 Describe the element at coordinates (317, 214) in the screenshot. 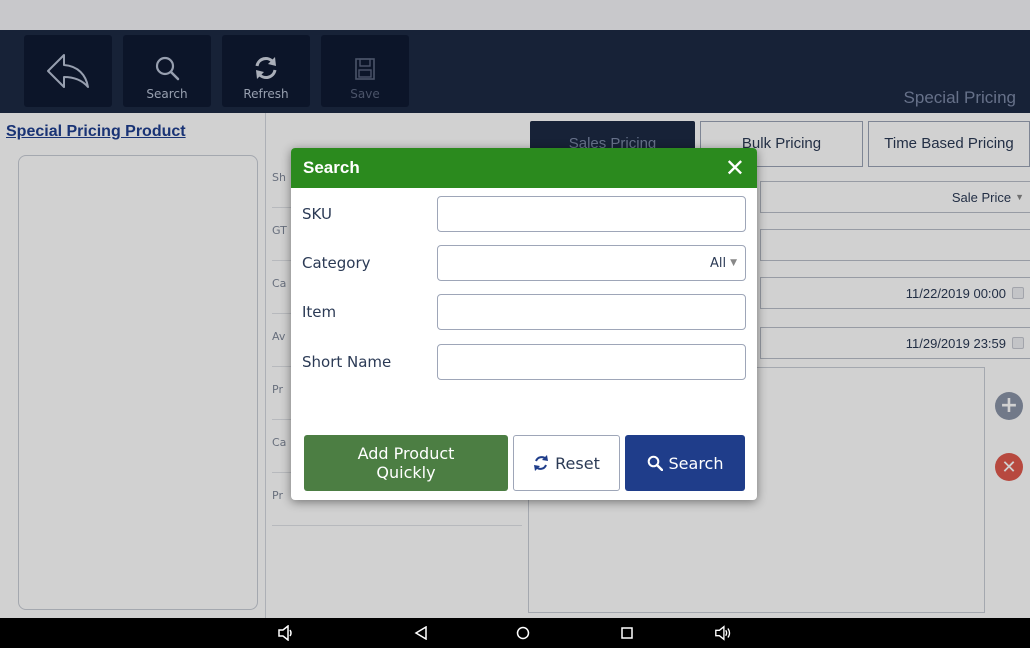

I see `sku-label: SKU` at that location.